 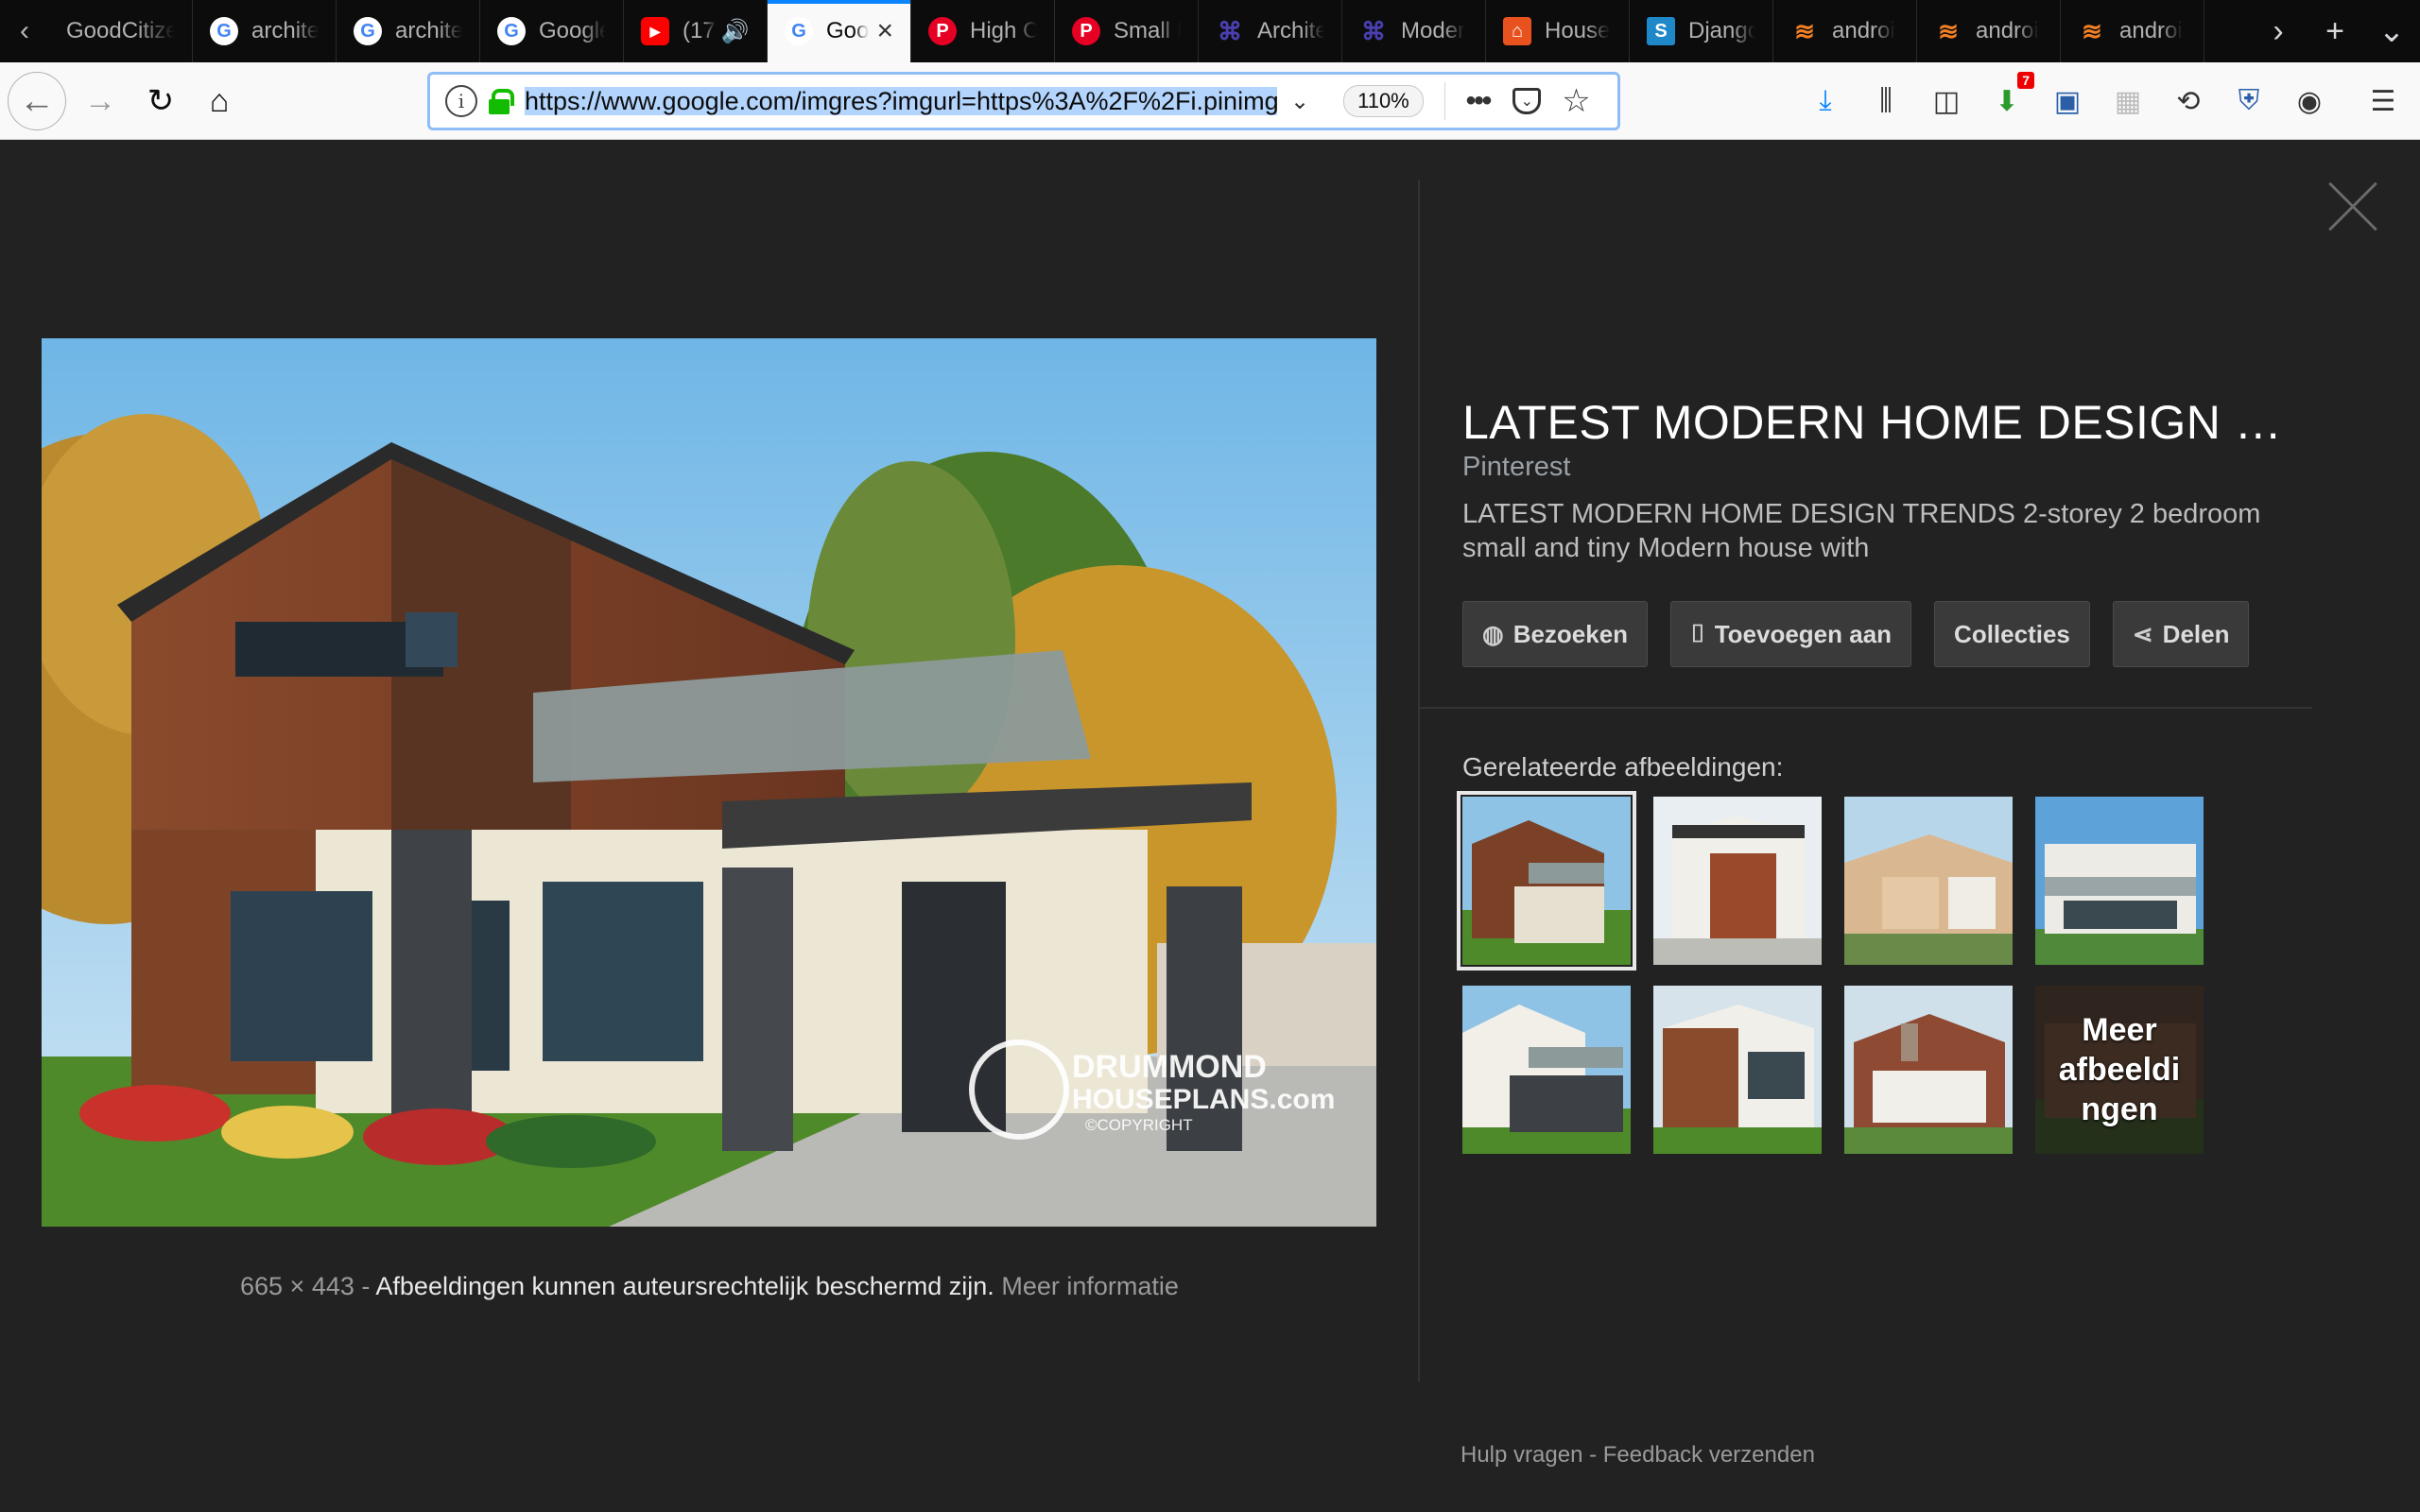 What do you see at coordinates (461, 101) in the screenshot?
I see `info-icon: i` at bounding box center [461, 101].